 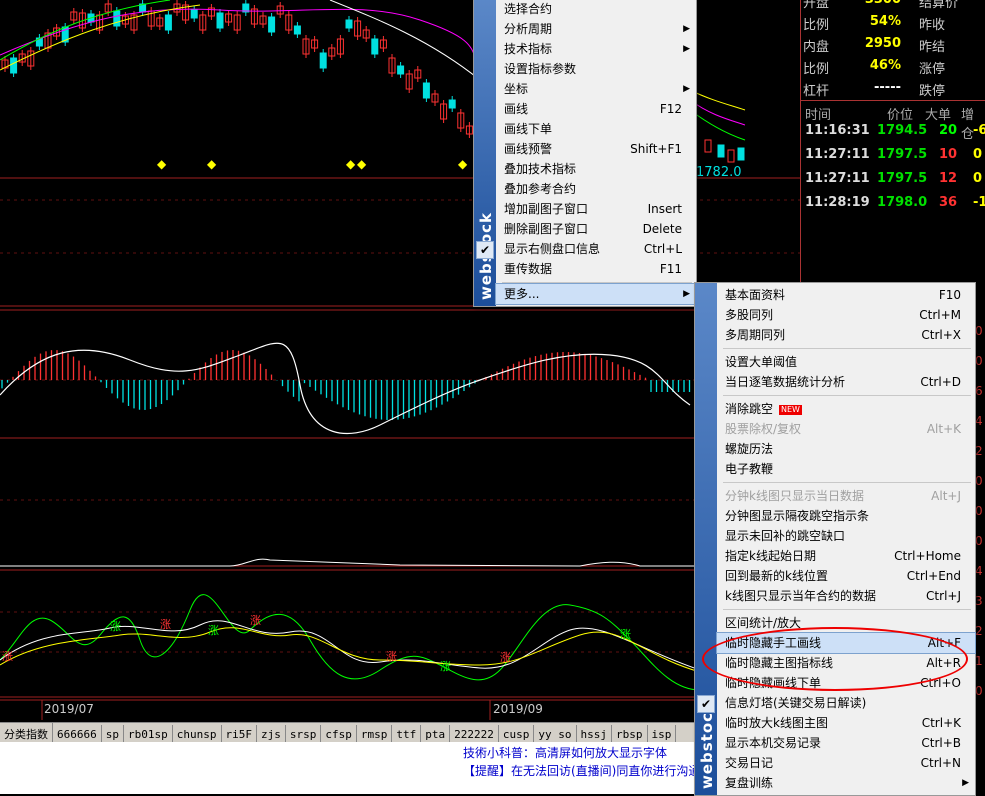 What do you see at coordinates (26, 733) in the screenshot?
I see `contract-tab: 分类指数` at bounding box center [26, 733].